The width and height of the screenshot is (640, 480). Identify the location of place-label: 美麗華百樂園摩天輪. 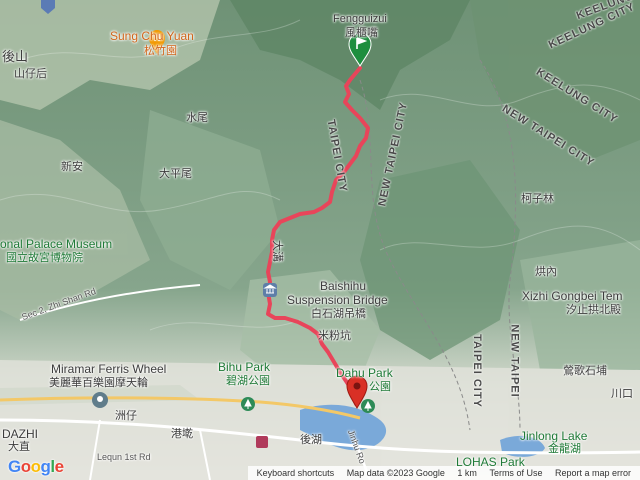
(98, 383).